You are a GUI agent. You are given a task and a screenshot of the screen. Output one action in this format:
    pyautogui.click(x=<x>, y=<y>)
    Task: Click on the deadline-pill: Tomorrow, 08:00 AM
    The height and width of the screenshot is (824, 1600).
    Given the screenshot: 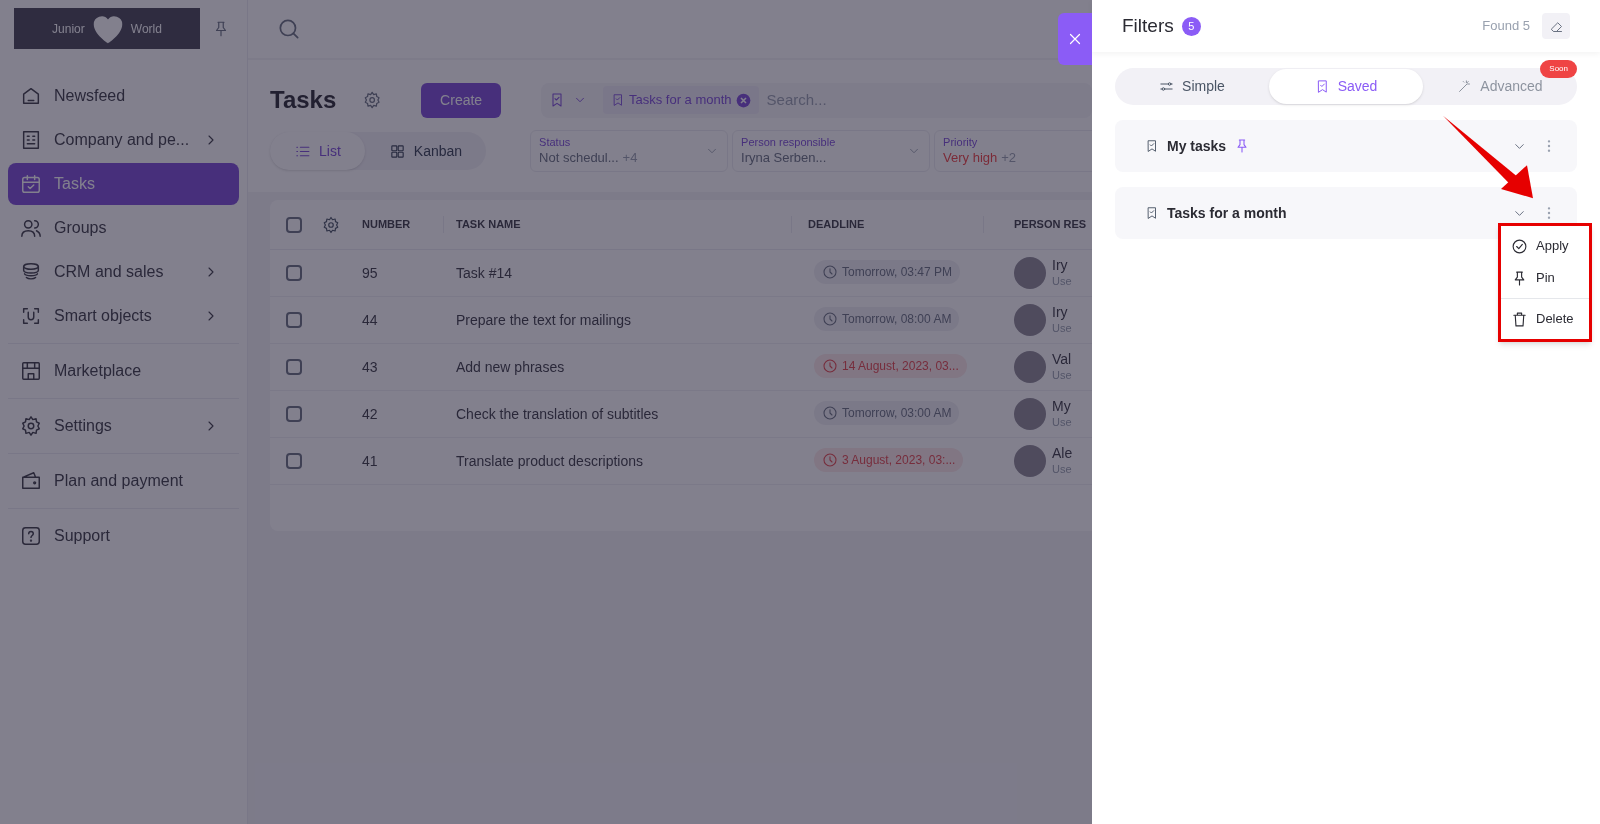 What is the action you would take?
    pyautogui.click(x=887, y=319)
    